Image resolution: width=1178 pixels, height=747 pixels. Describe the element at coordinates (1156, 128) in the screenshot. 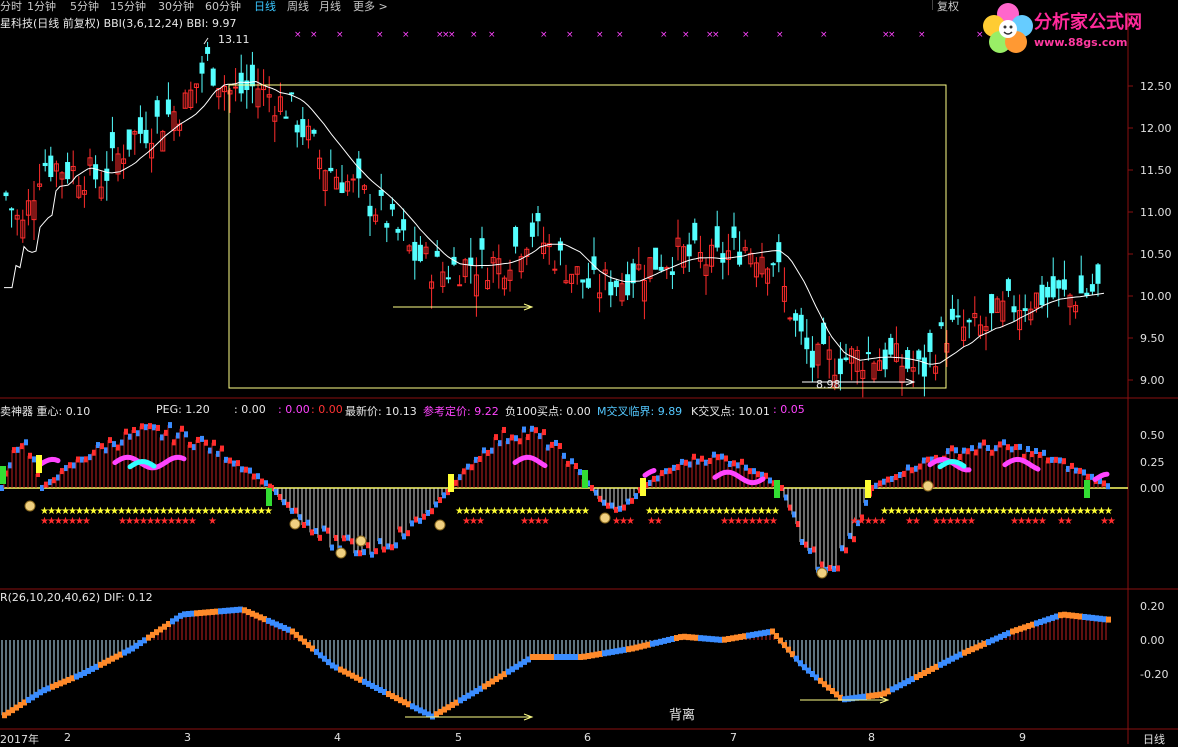

I see `y-tick-label: 12.00` at that location.